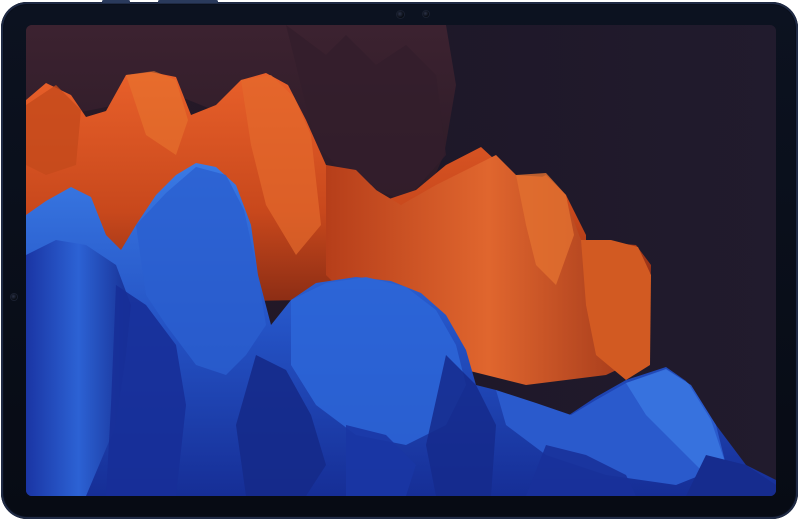 Image resolution: width=800 pixels, height=522 pixels. What do you see at coordinates (14, 297) in the screenshot?
I see `side-camera-icon` at bounding box center [14, 297].